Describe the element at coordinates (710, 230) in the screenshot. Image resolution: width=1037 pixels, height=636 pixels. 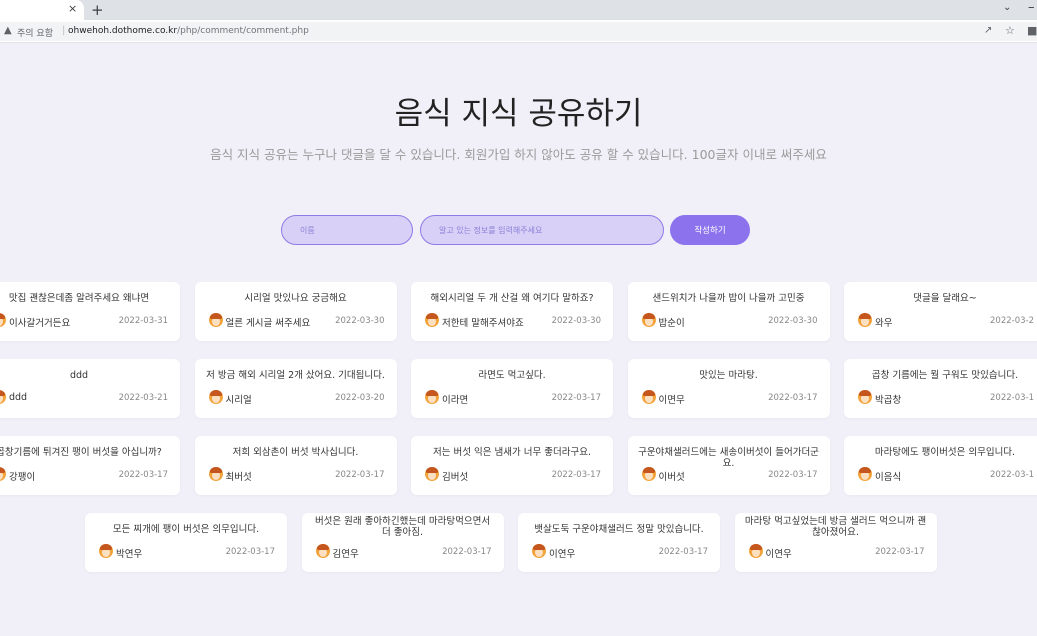
I see `submit-button: 작성하기` at that location.